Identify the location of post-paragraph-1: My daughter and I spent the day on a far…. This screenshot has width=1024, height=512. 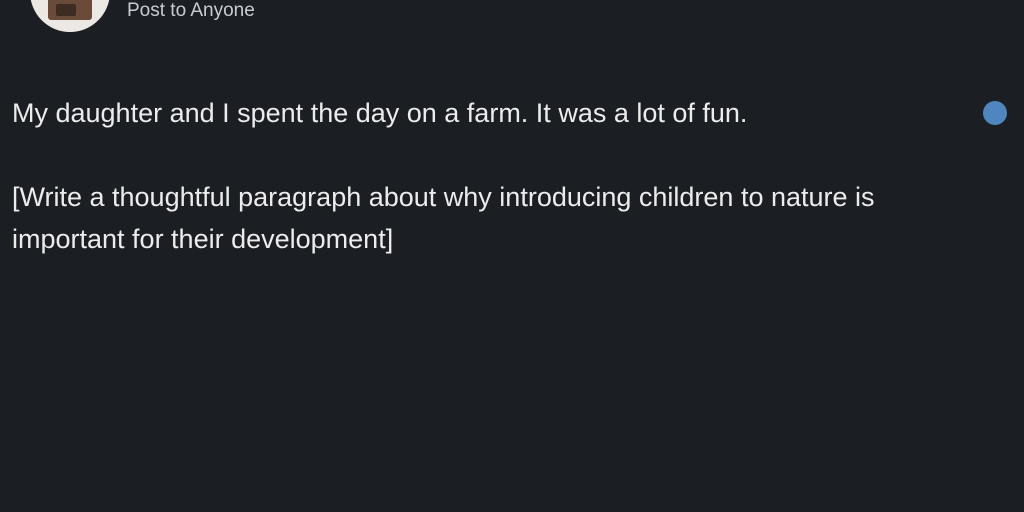
(380, 113).